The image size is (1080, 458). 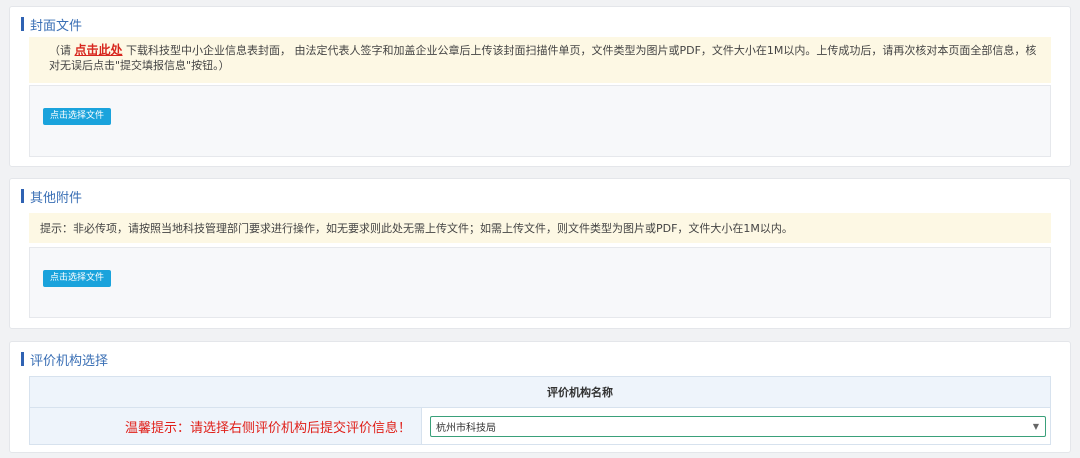 What do you see at coordinates (77, 116) in the screenshot?
I see `cover-select-file-button: 点击选择文件` at bounding box center [77, 116].